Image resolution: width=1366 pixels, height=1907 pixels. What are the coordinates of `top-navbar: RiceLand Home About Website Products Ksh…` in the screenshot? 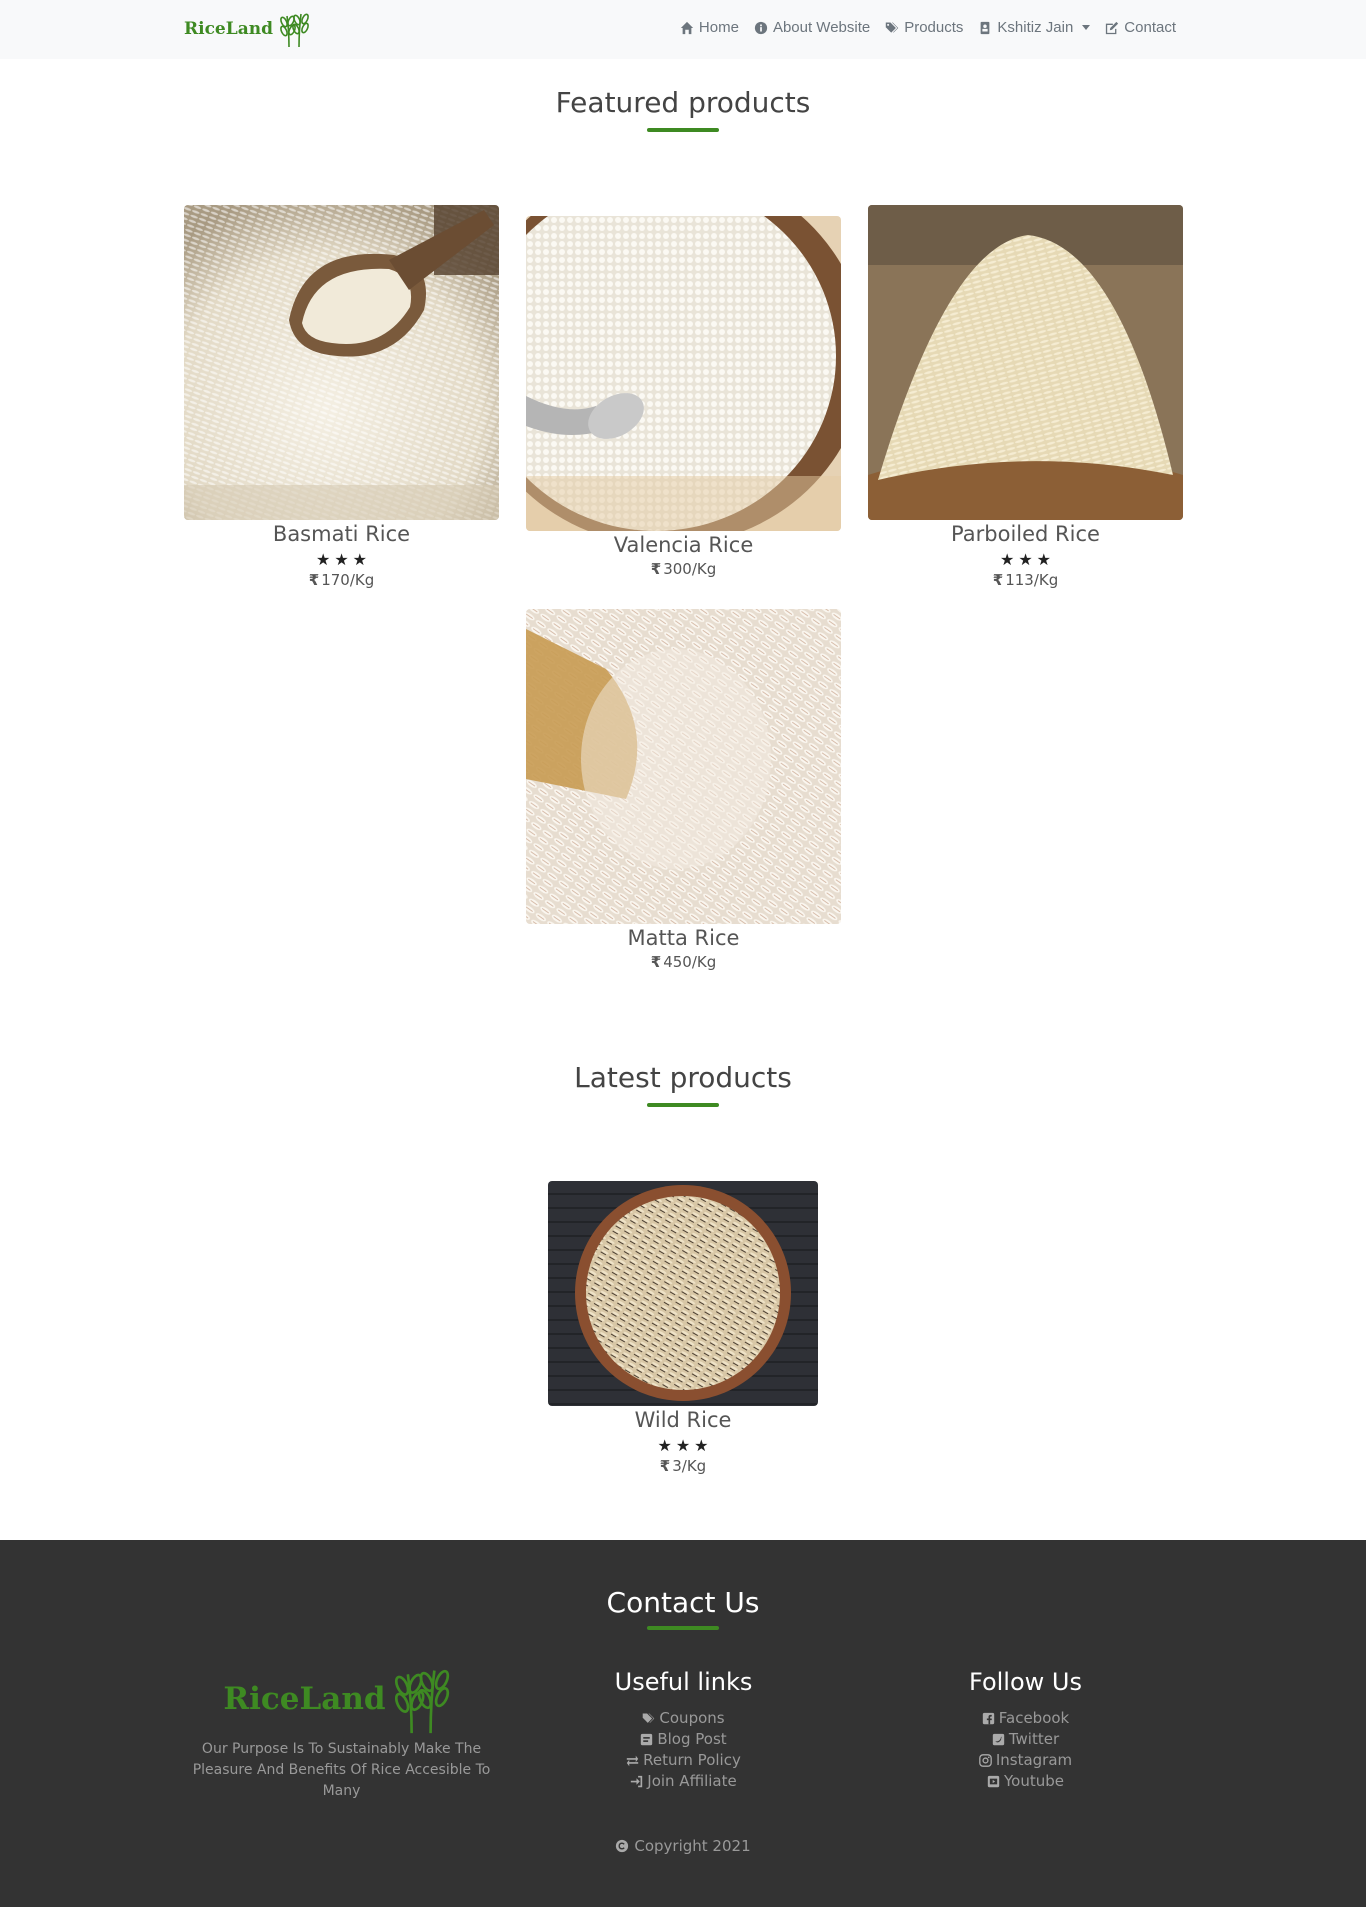 It's located at (683, 29).